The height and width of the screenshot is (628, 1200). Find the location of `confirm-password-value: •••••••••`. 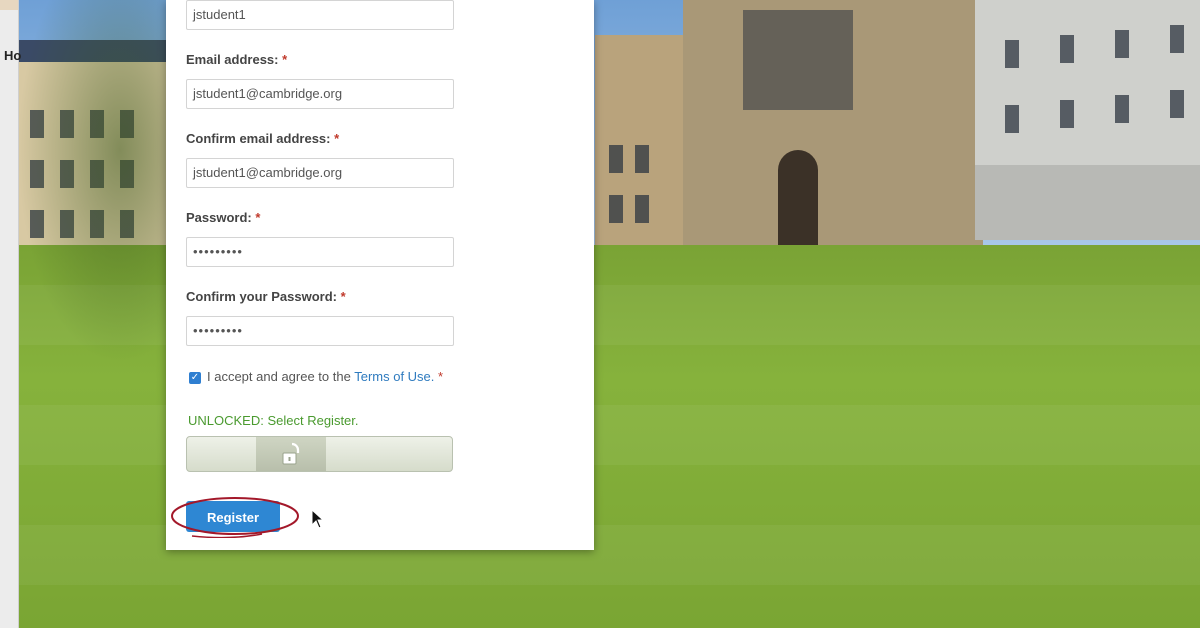

confirm-password-value: ••••••••• is located at coordinates (218, 330).